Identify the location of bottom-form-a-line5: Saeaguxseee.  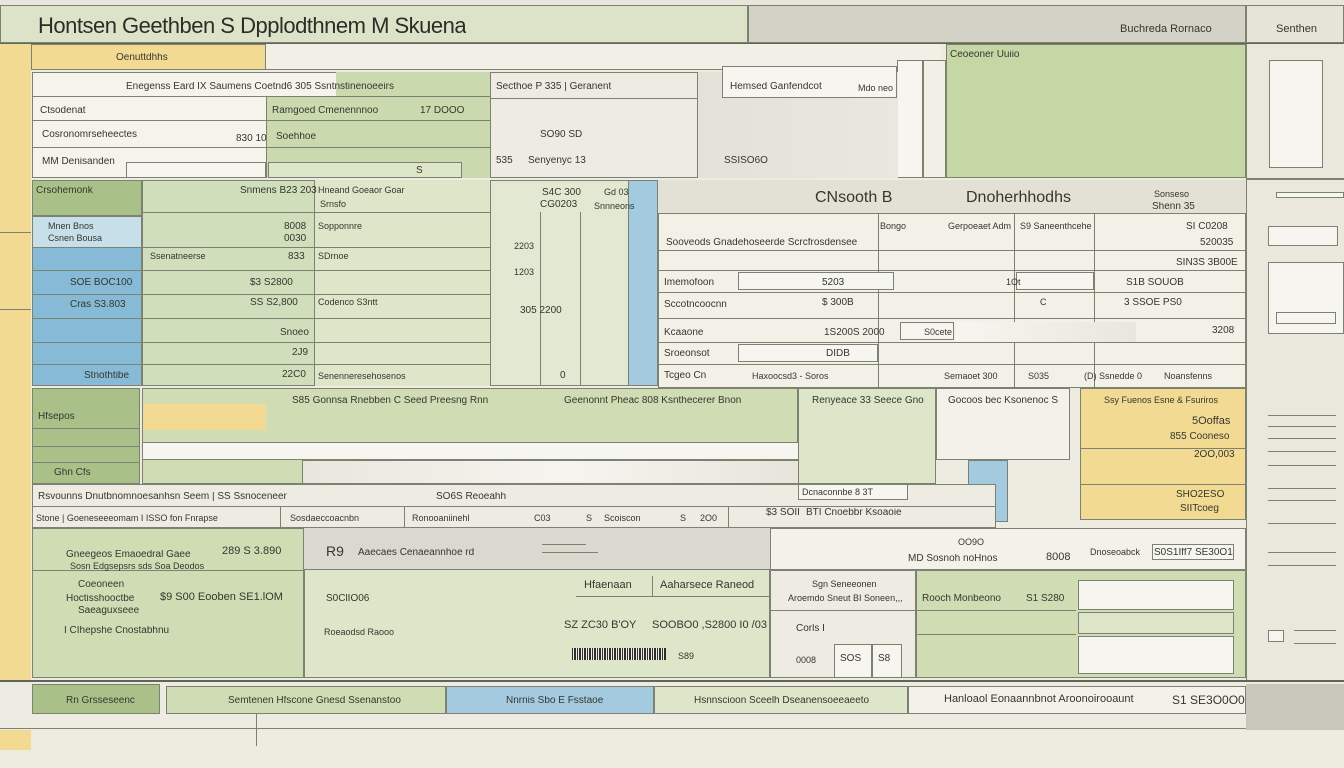
(109, 611).